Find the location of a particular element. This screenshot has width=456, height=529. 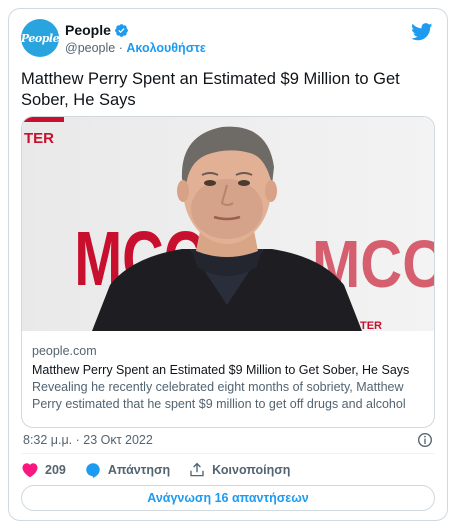

follow-link: Ακολουθήστε is located at coordinates (165, 48).